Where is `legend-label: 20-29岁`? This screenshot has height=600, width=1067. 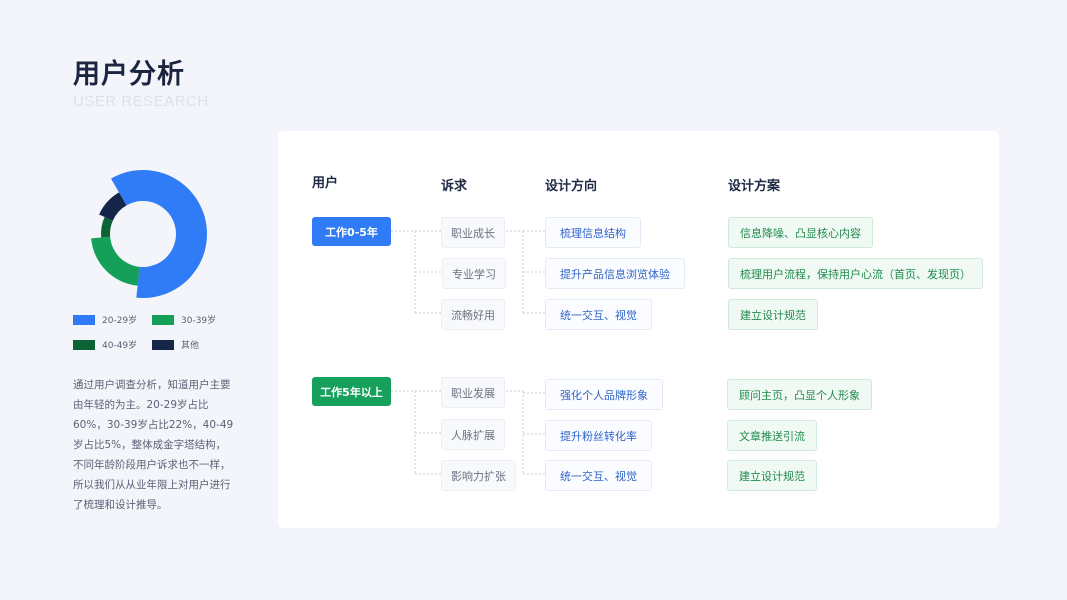
legend-label: 20-29岁 is located at coordinates (120, 321).